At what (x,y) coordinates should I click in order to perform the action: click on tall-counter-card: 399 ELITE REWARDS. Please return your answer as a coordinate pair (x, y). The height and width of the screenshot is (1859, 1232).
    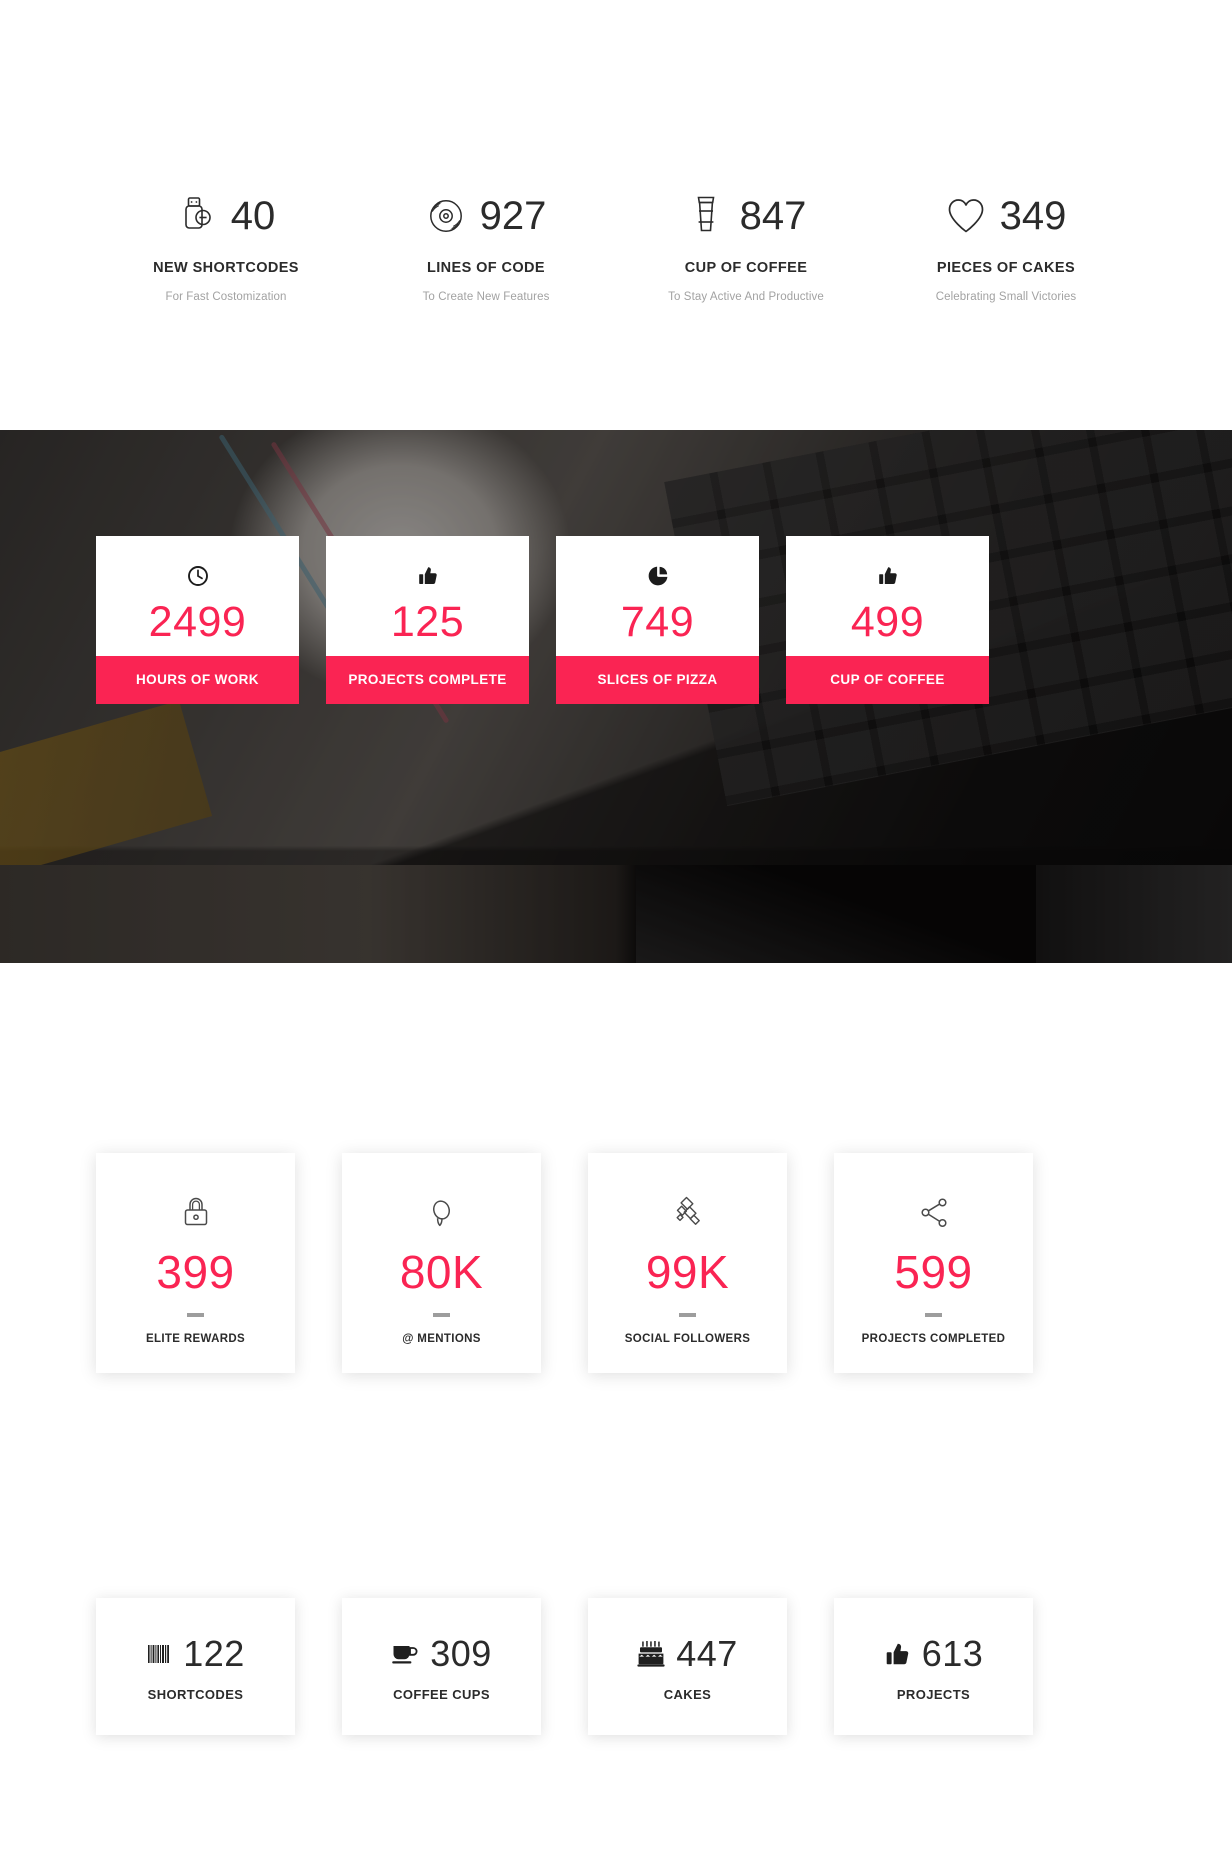
    Looking at the image, I should click on (195, 1263).